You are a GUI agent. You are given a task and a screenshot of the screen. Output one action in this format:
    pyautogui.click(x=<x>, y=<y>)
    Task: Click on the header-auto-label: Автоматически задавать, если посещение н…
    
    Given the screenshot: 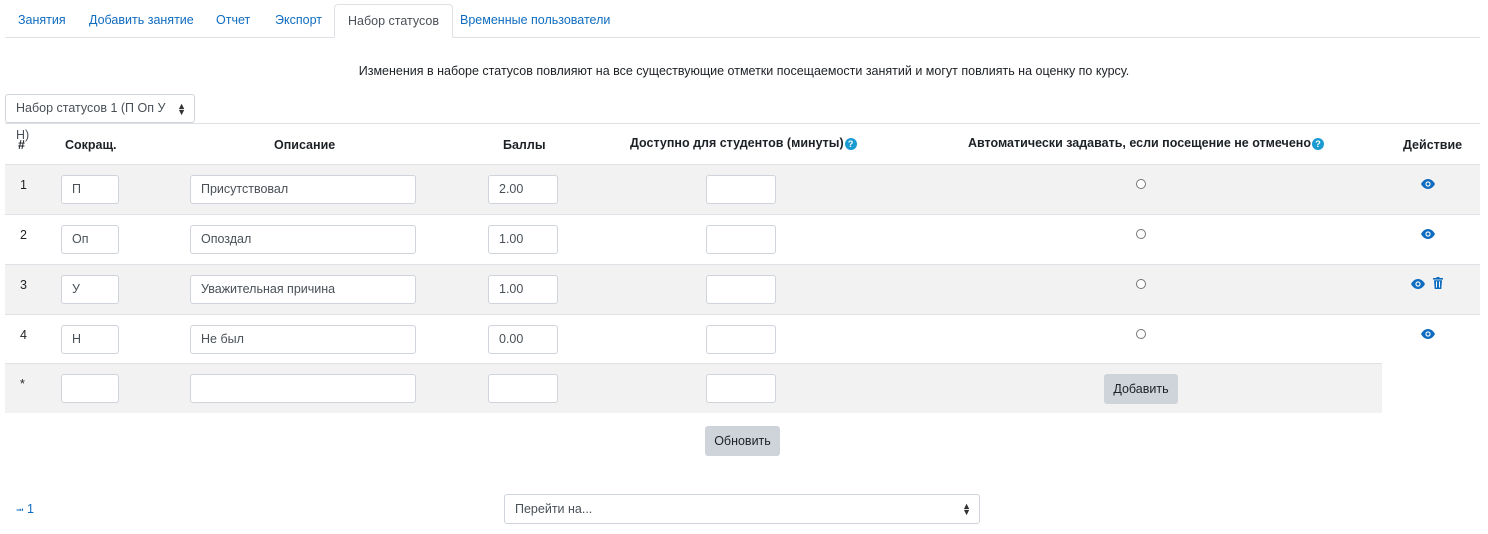 What is the action you would take?
    pyautogui.click(x=1139, y=143)
    